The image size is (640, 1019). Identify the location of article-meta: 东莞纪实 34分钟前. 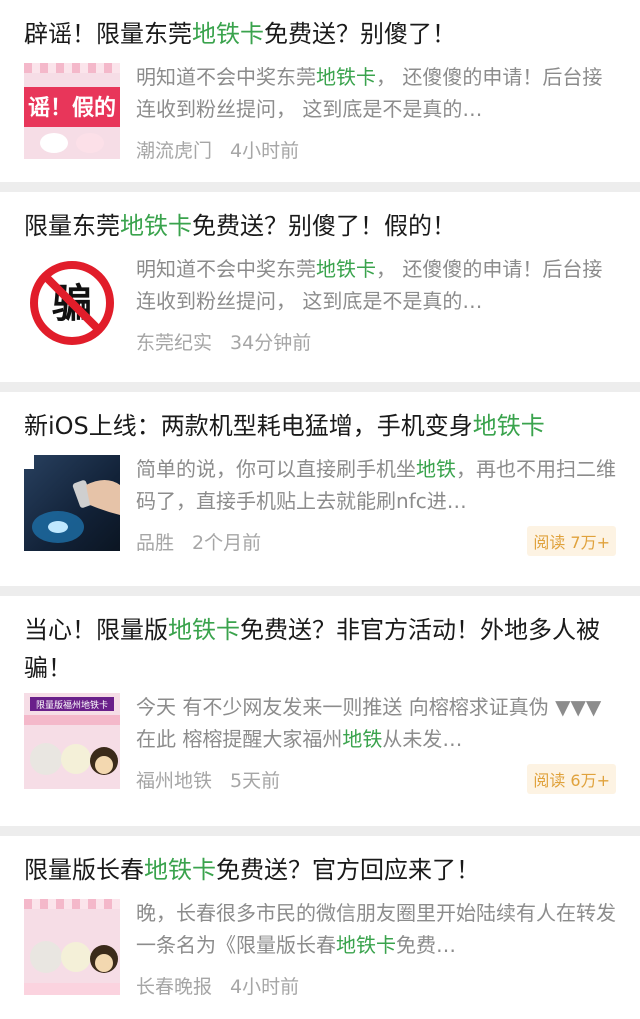
(376, 341).